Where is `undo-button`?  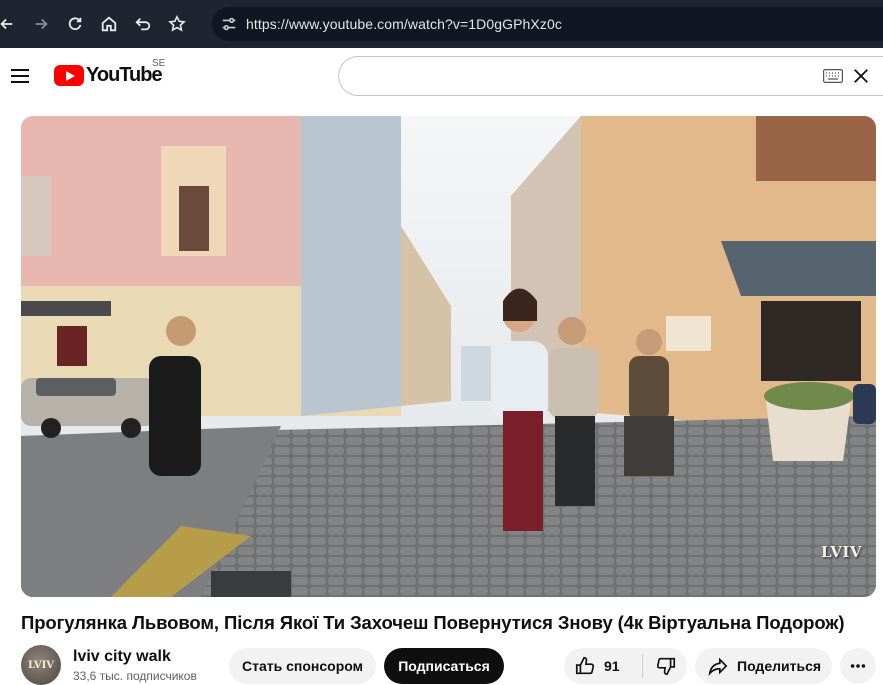 undo-button is located at coordinates (143, 24).